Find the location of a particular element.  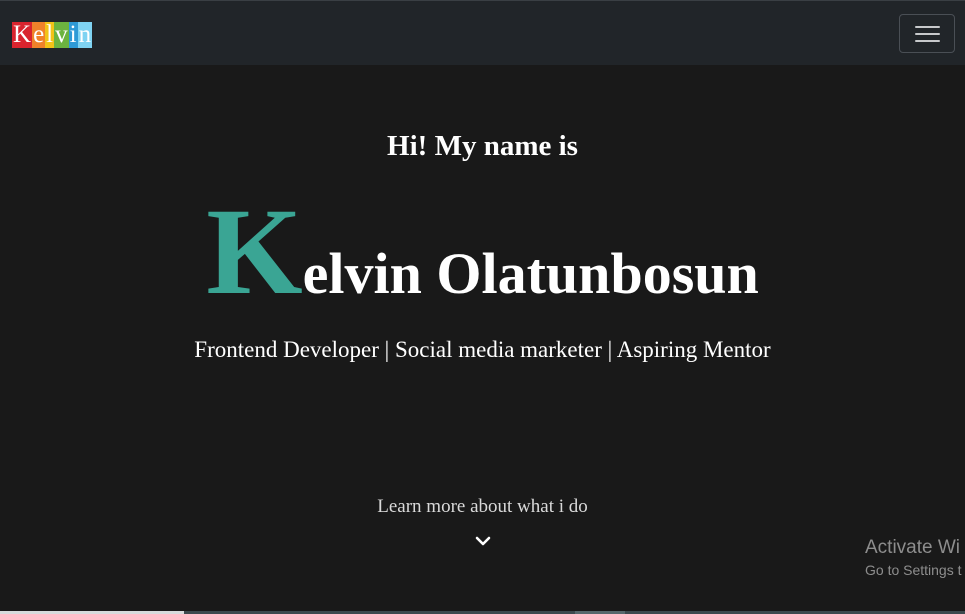

watermark-subtitle: Go to Settings t is located at coordinates (913, 570).